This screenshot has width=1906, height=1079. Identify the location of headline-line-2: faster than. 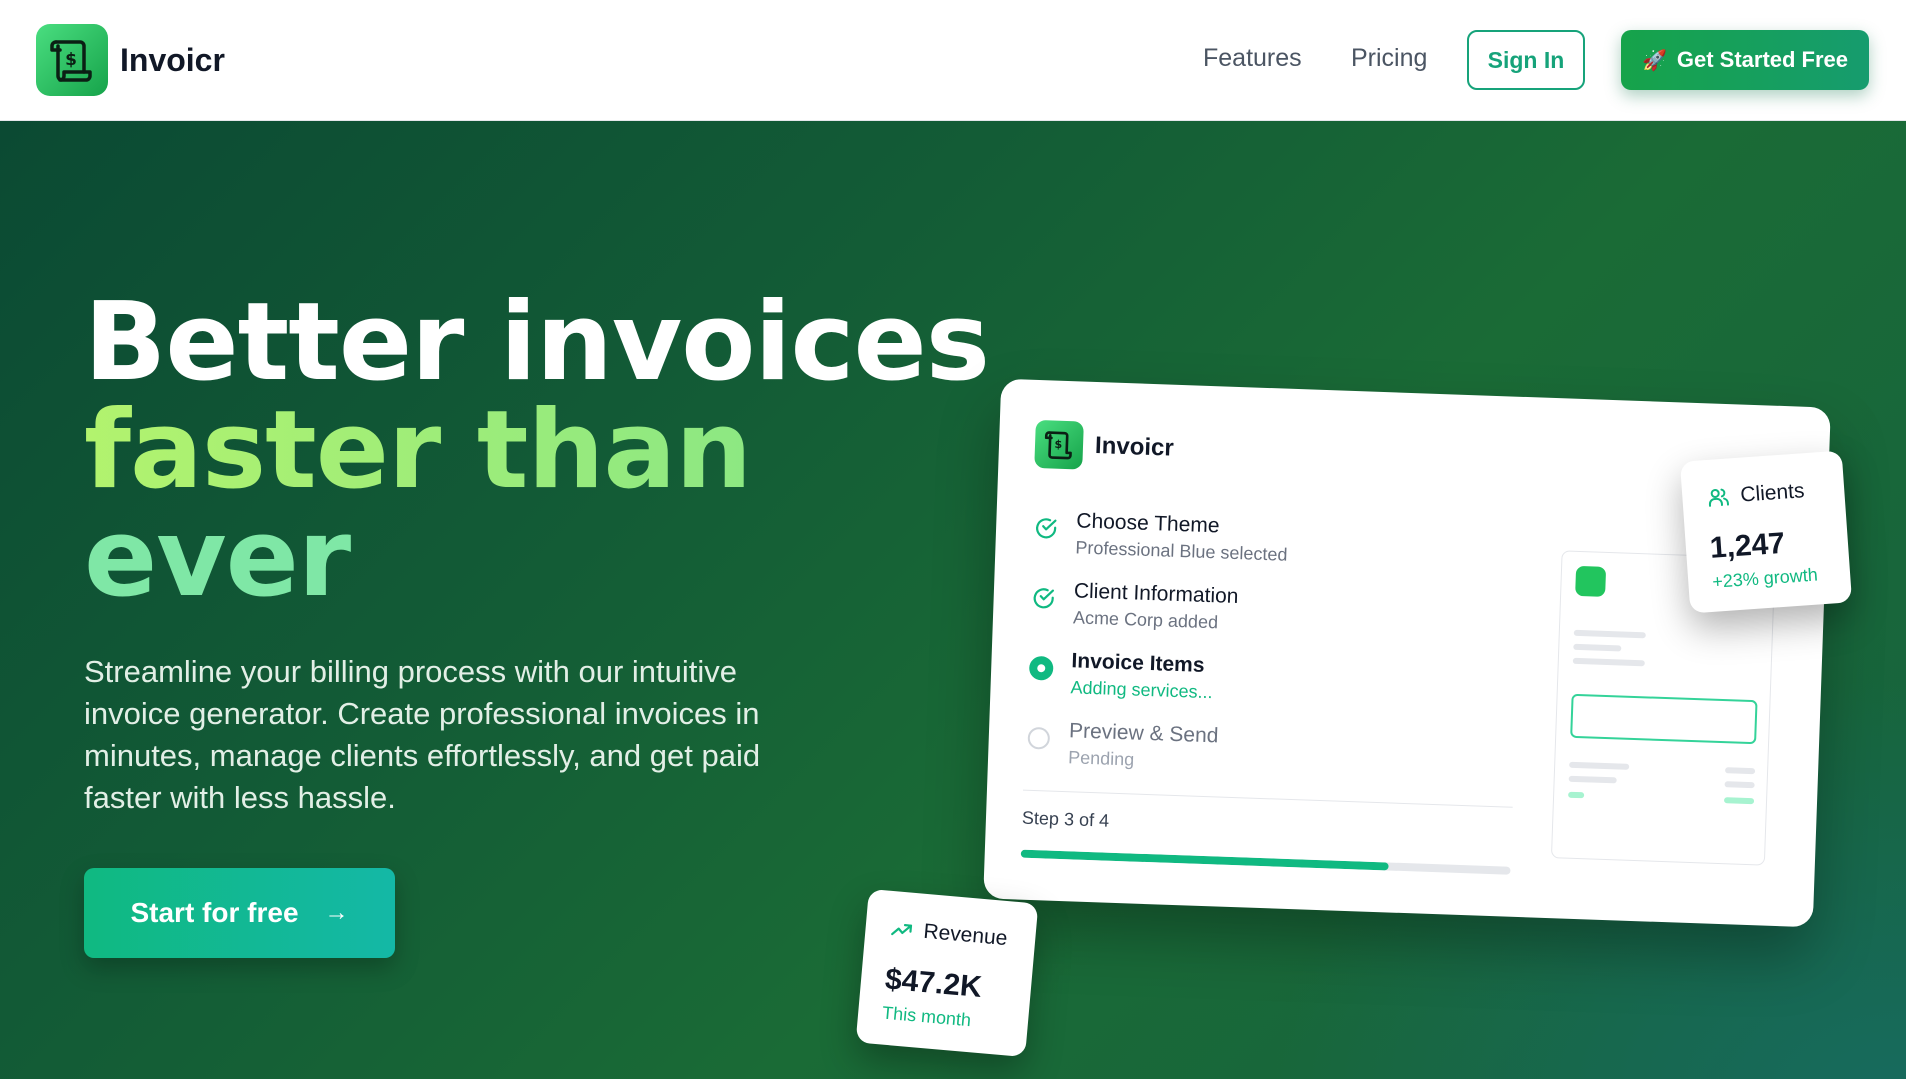
(536, 451).